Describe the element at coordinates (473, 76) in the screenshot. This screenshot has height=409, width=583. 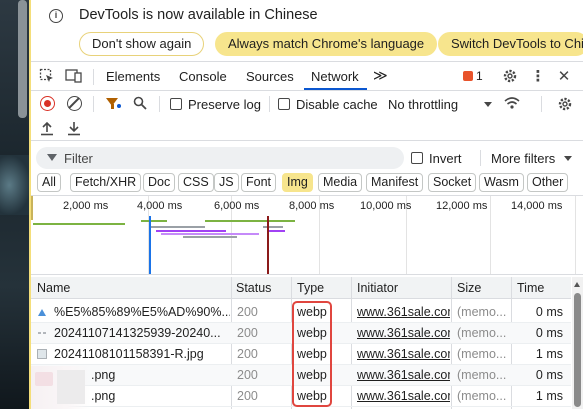
I see `issues-badge: 1` at that location.